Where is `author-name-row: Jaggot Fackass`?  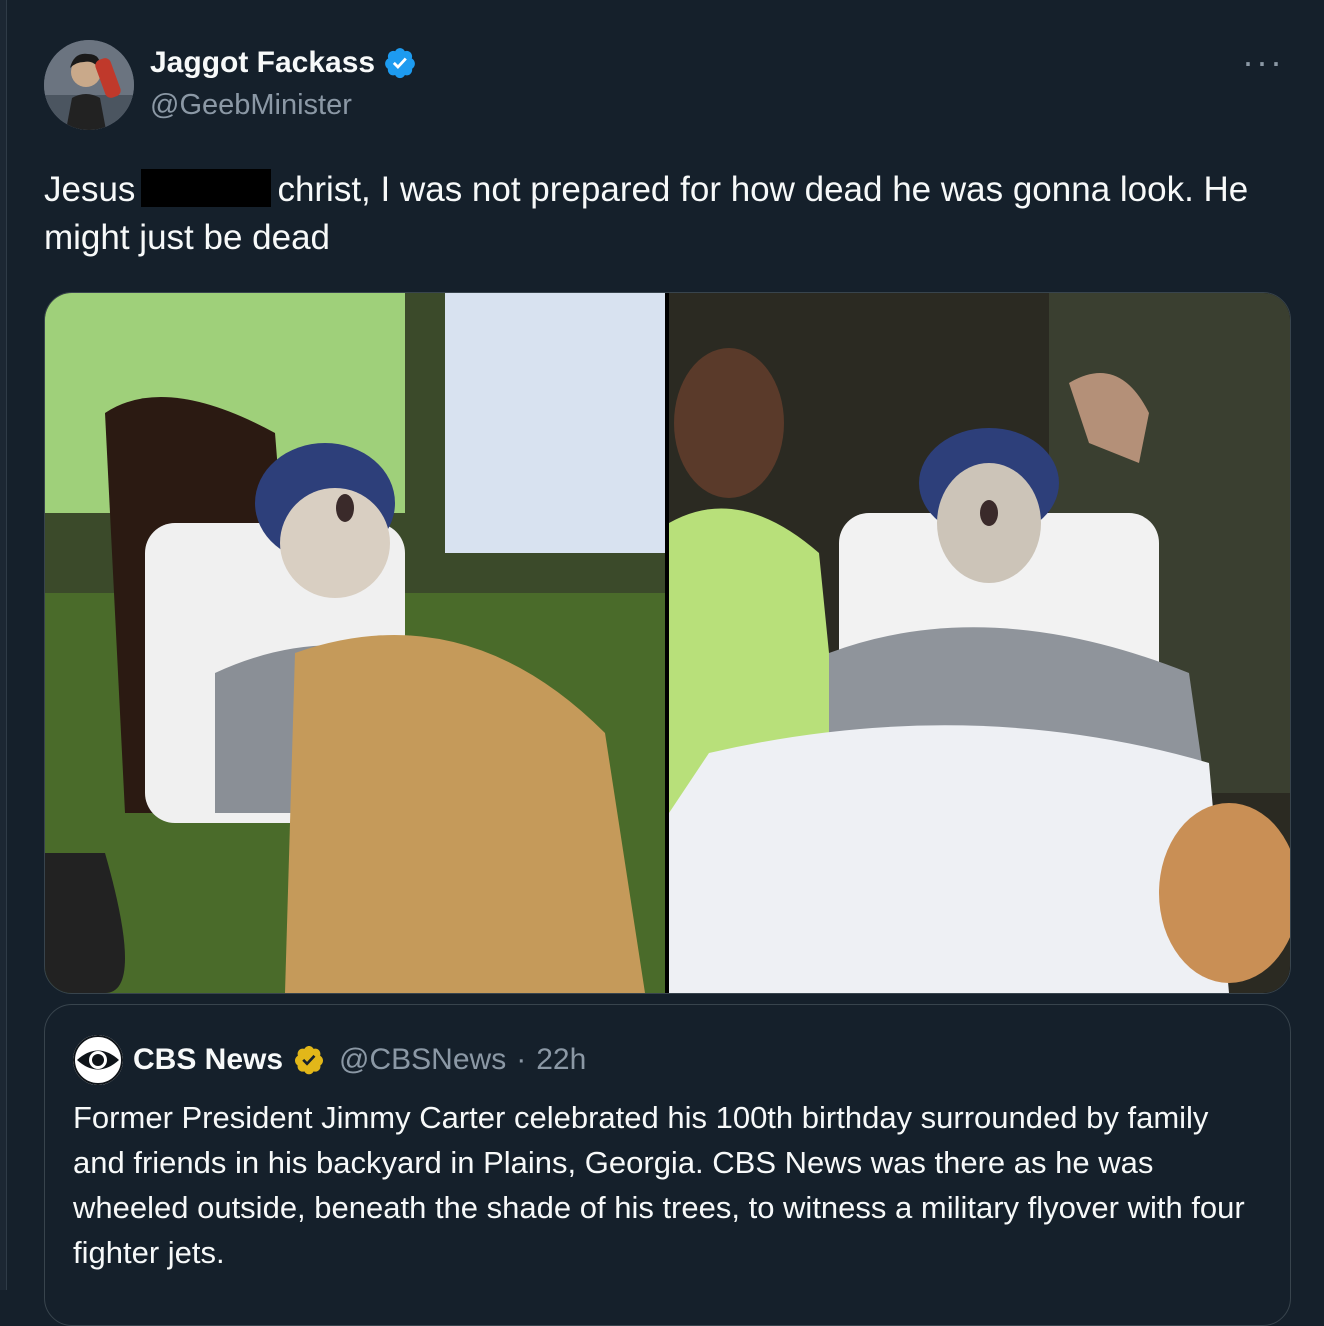
author-name-row: Jaggot Fackass is located at coordinates (283, 63).